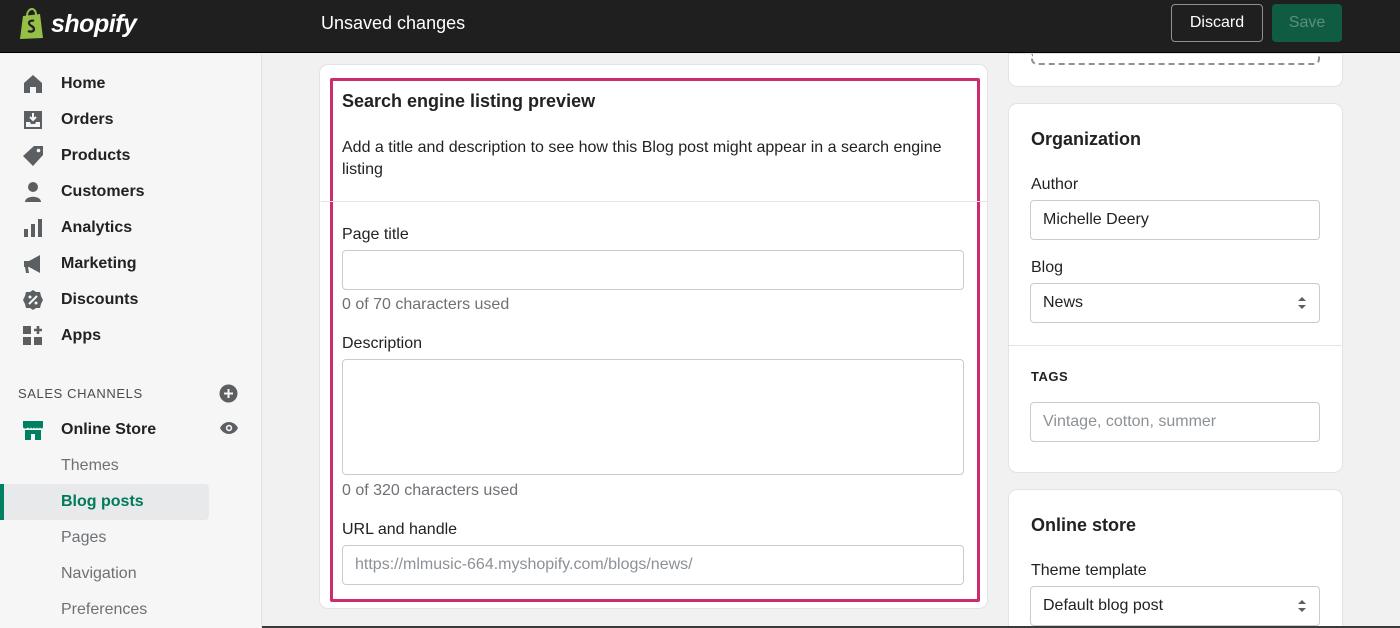 The image size is (1400, 628). What do you see at coordinates (1089, 570) in the screenshot?
I see `theme-template-label: Theme template` at bounding box center [1089, 570].